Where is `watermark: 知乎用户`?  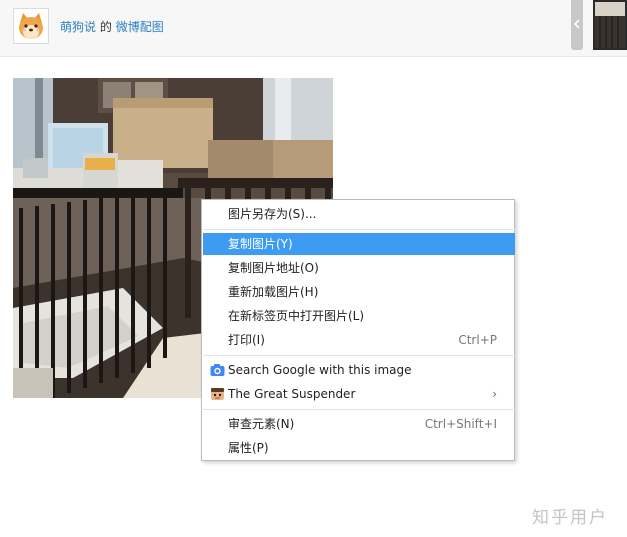 watermark: 知乎用户 is located at coordinates (570, 518).